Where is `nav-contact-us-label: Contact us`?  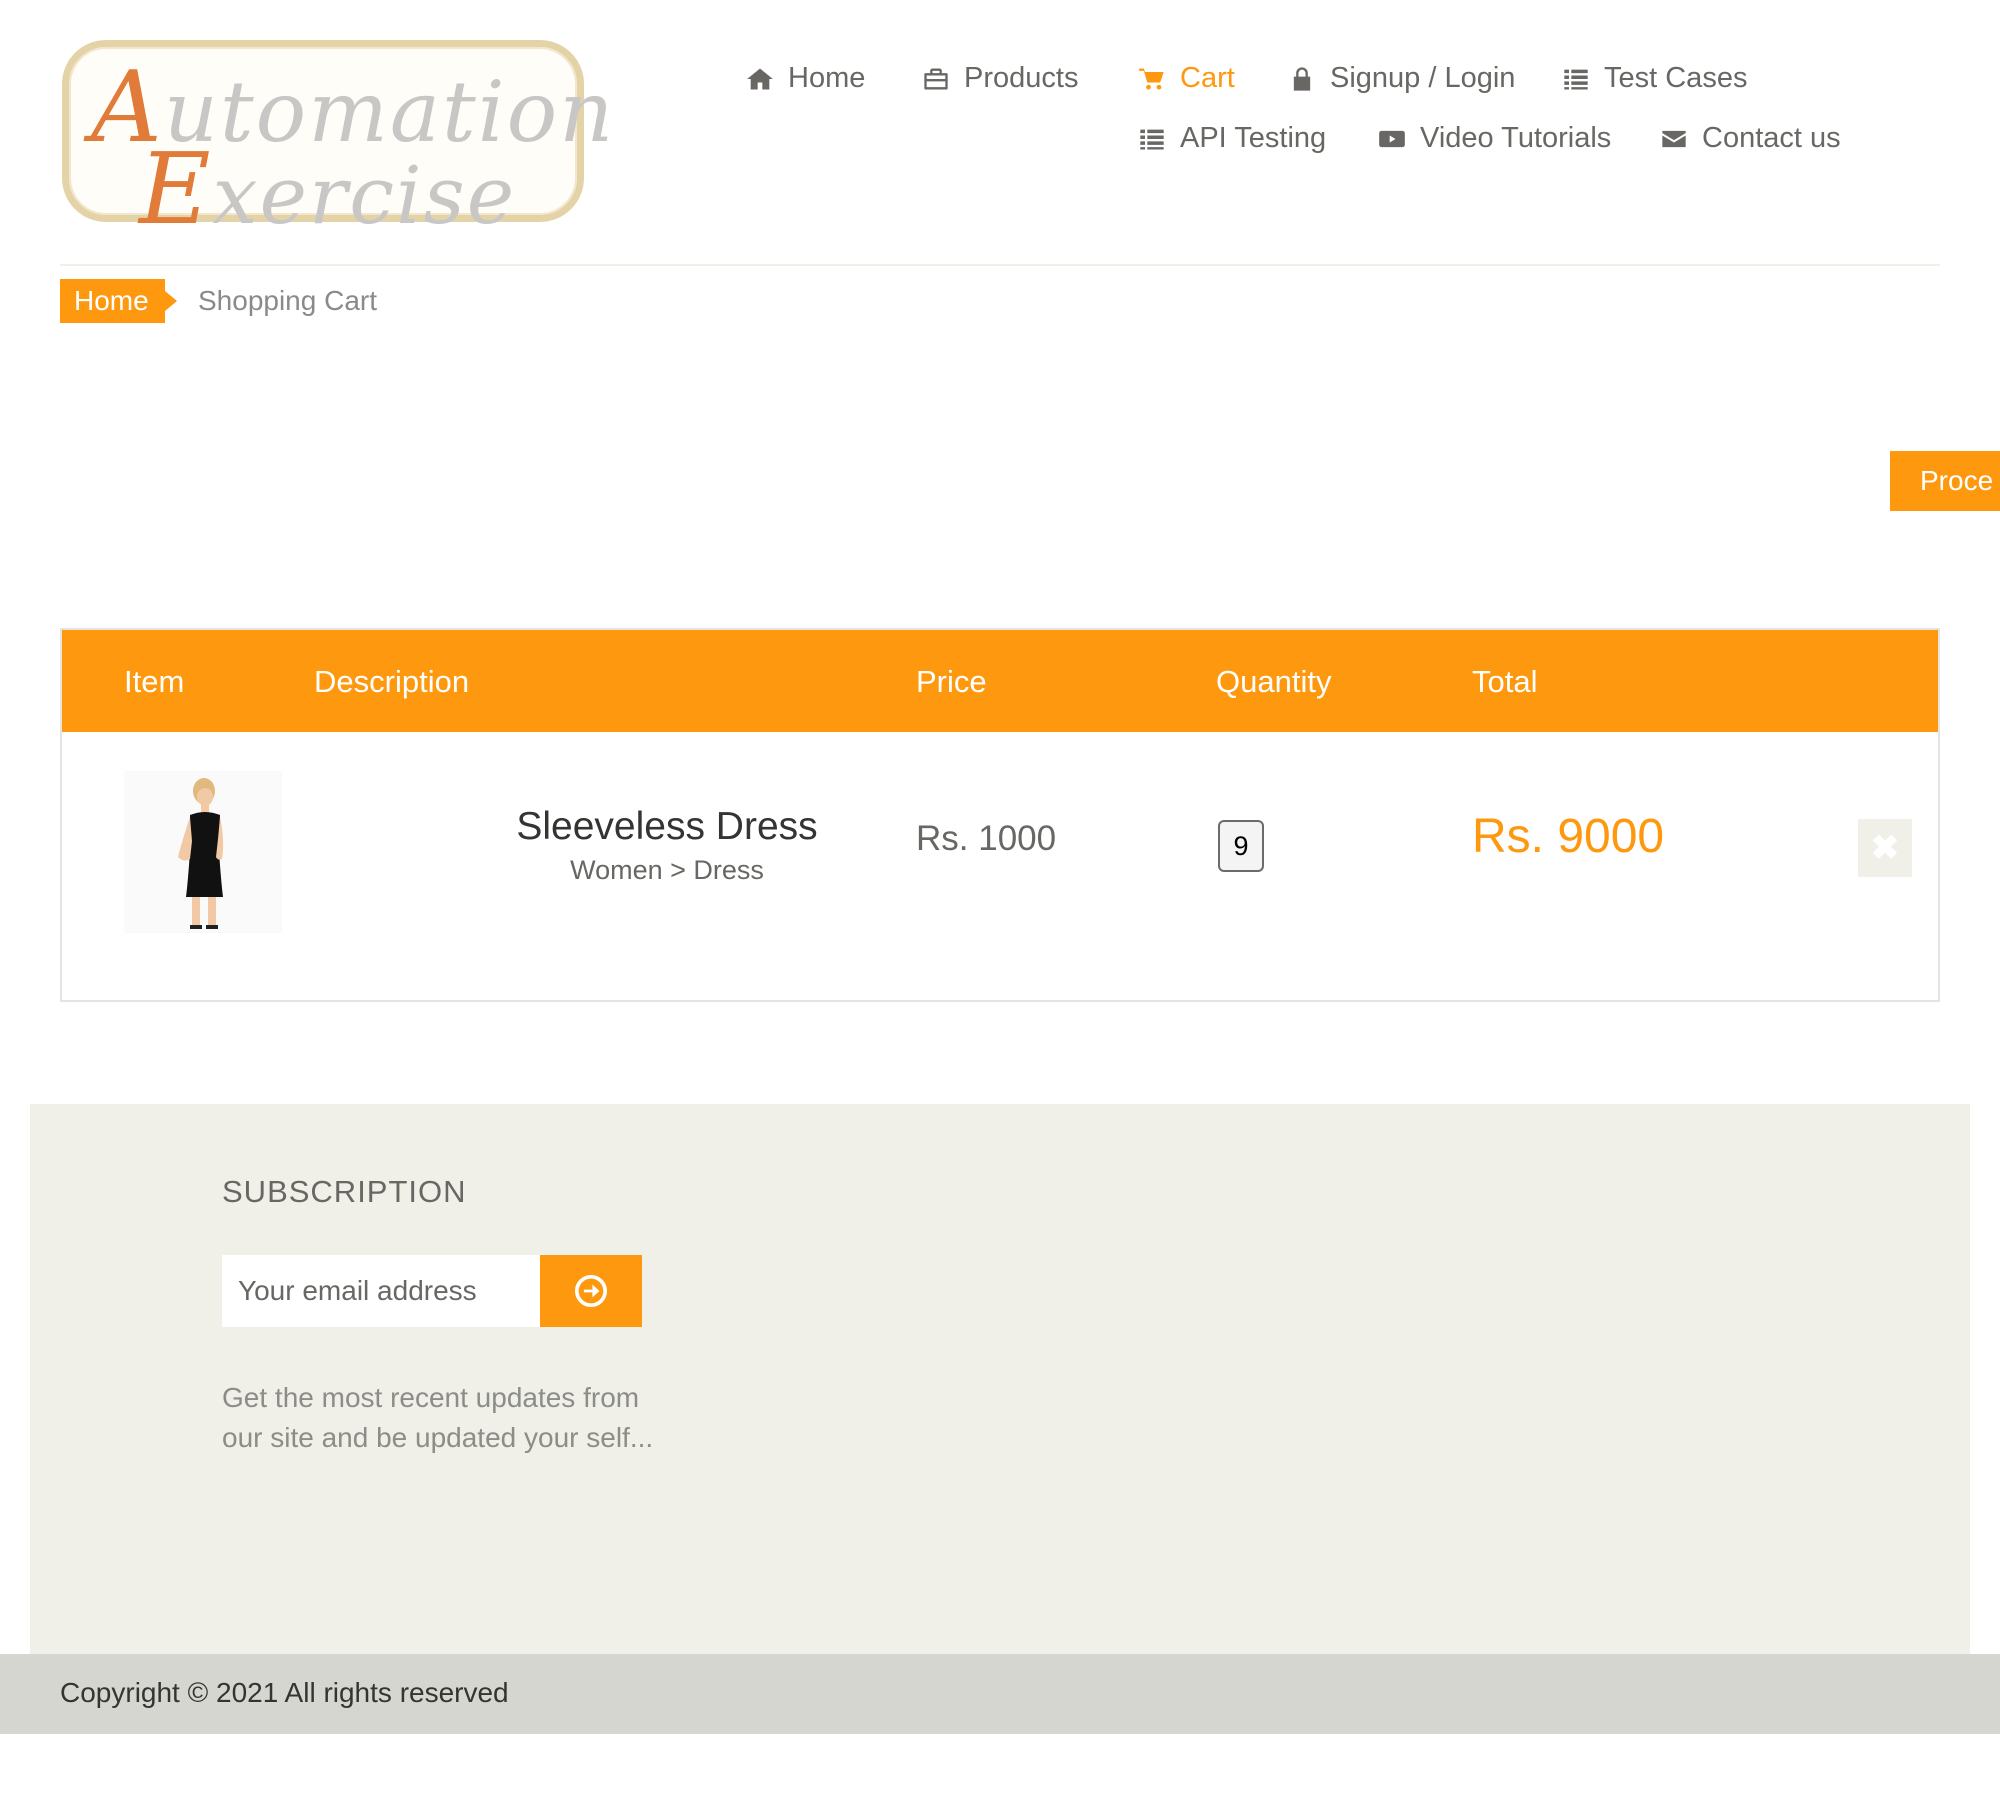 nav-contact-us-label: Contact us is located at coordinates (1771, 138).